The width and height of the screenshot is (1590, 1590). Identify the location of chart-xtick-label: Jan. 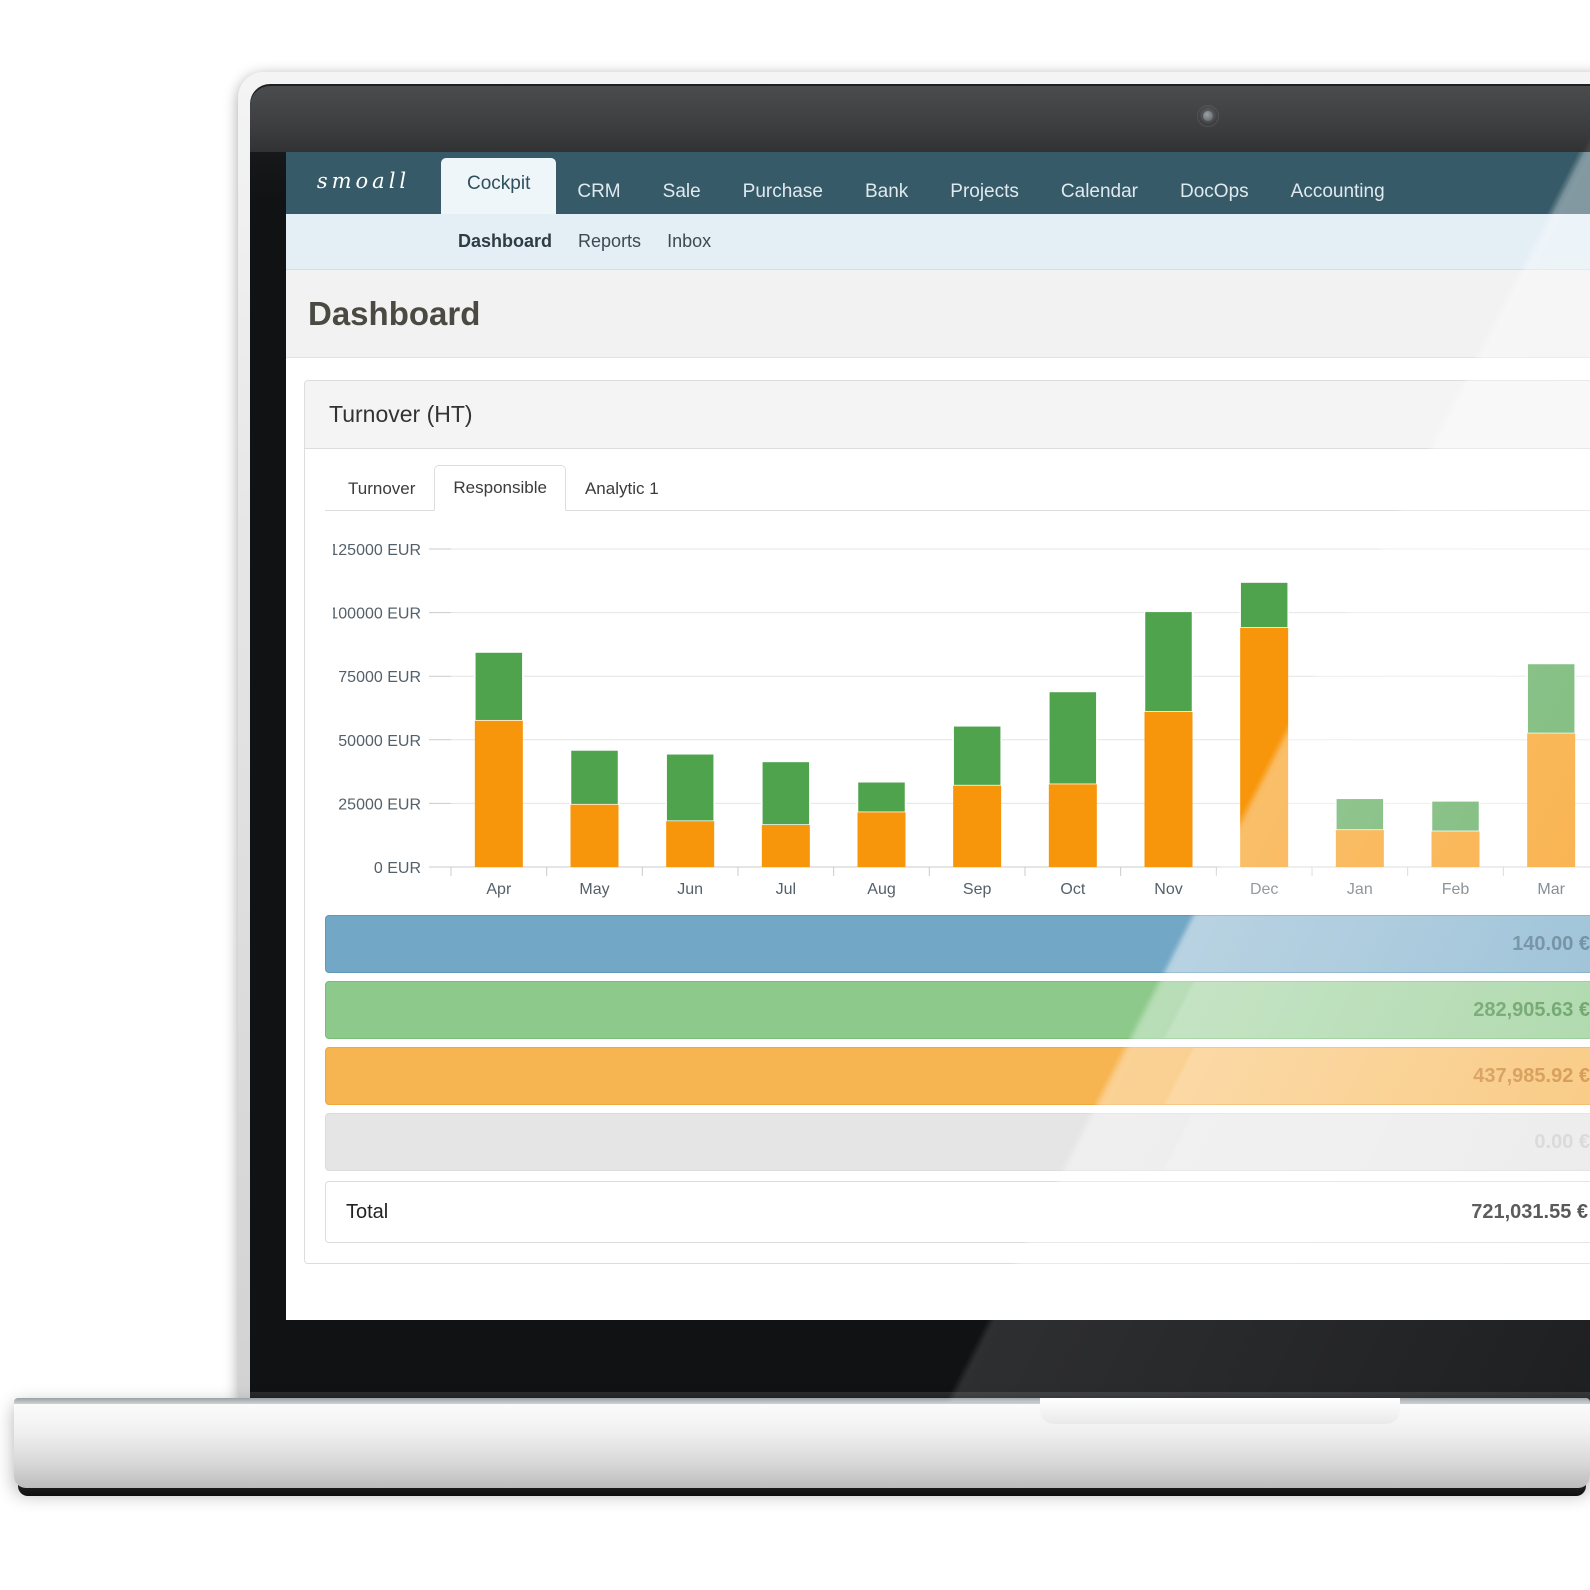
(1360, 889).